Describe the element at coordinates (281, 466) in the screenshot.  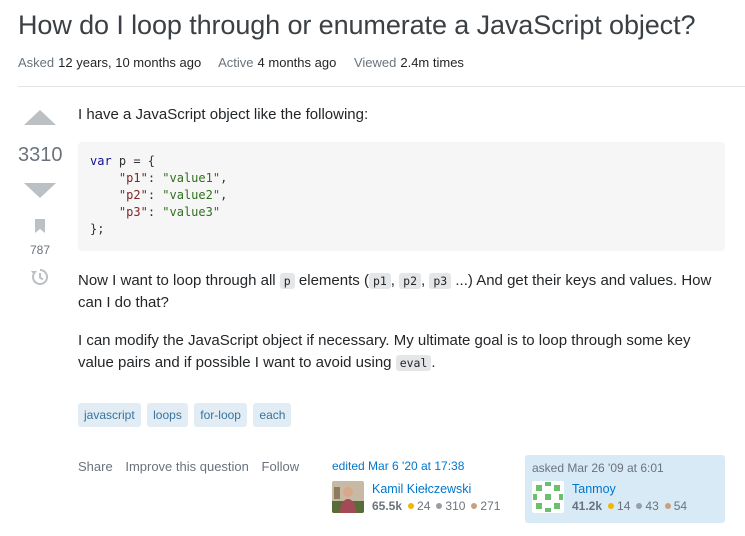
I see `follow-link: Follow` at that location.